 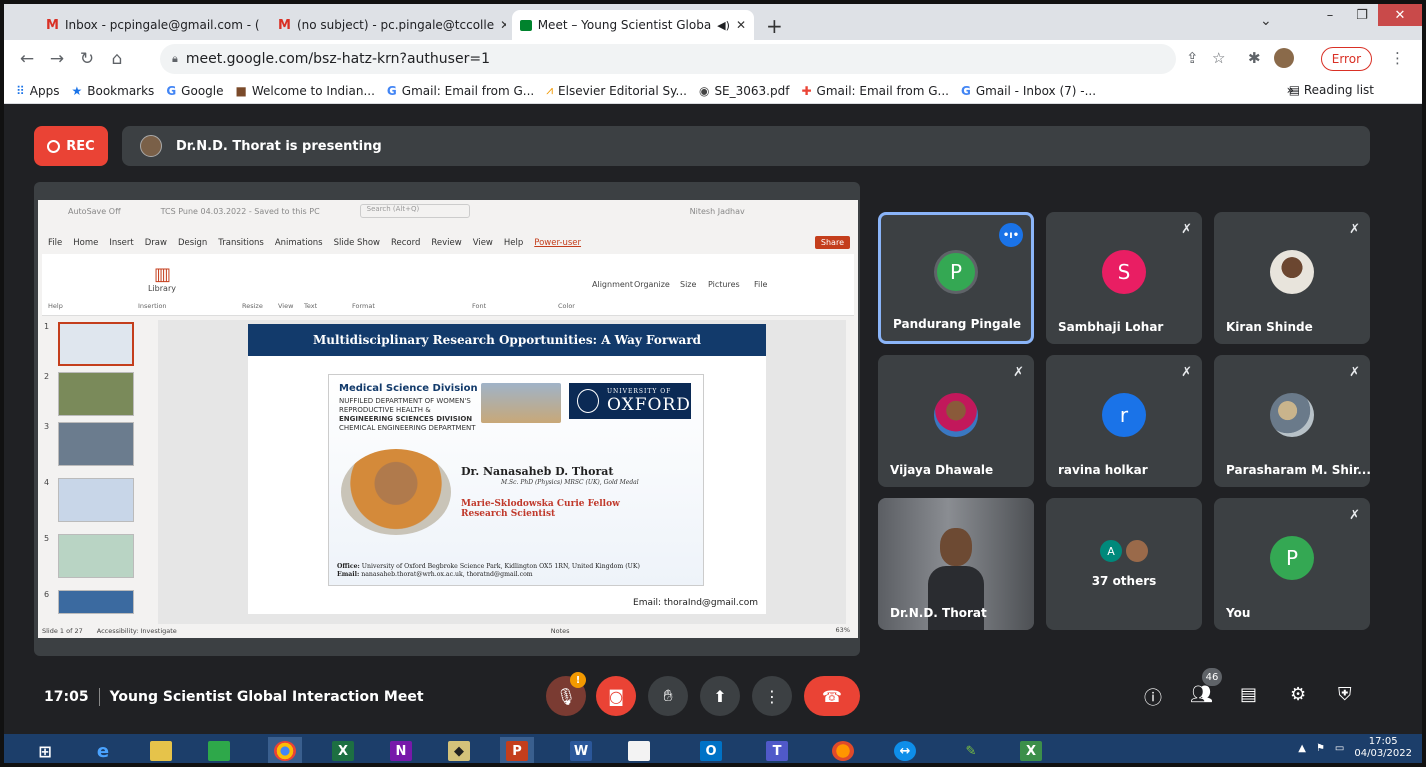 What do you see at coordinates (162, 288) in the screenshot?
I see `library-button: Library` at bounding box center [162, 288].